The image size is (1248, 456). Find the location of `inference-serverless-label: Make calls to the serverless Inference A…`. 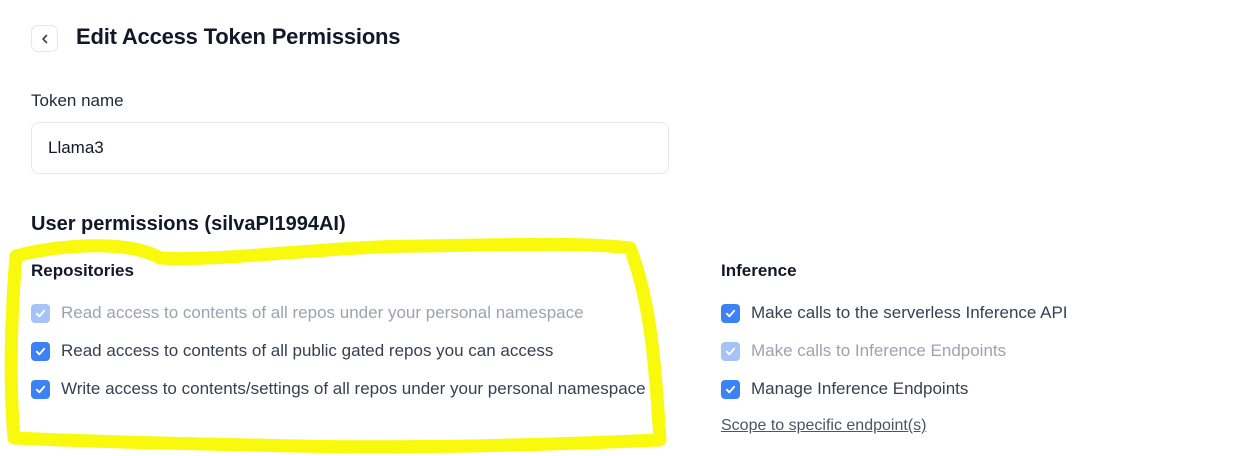

inference-serverless-label: Make calls to the serverless Inference A… is located at coordinates (909, 312).